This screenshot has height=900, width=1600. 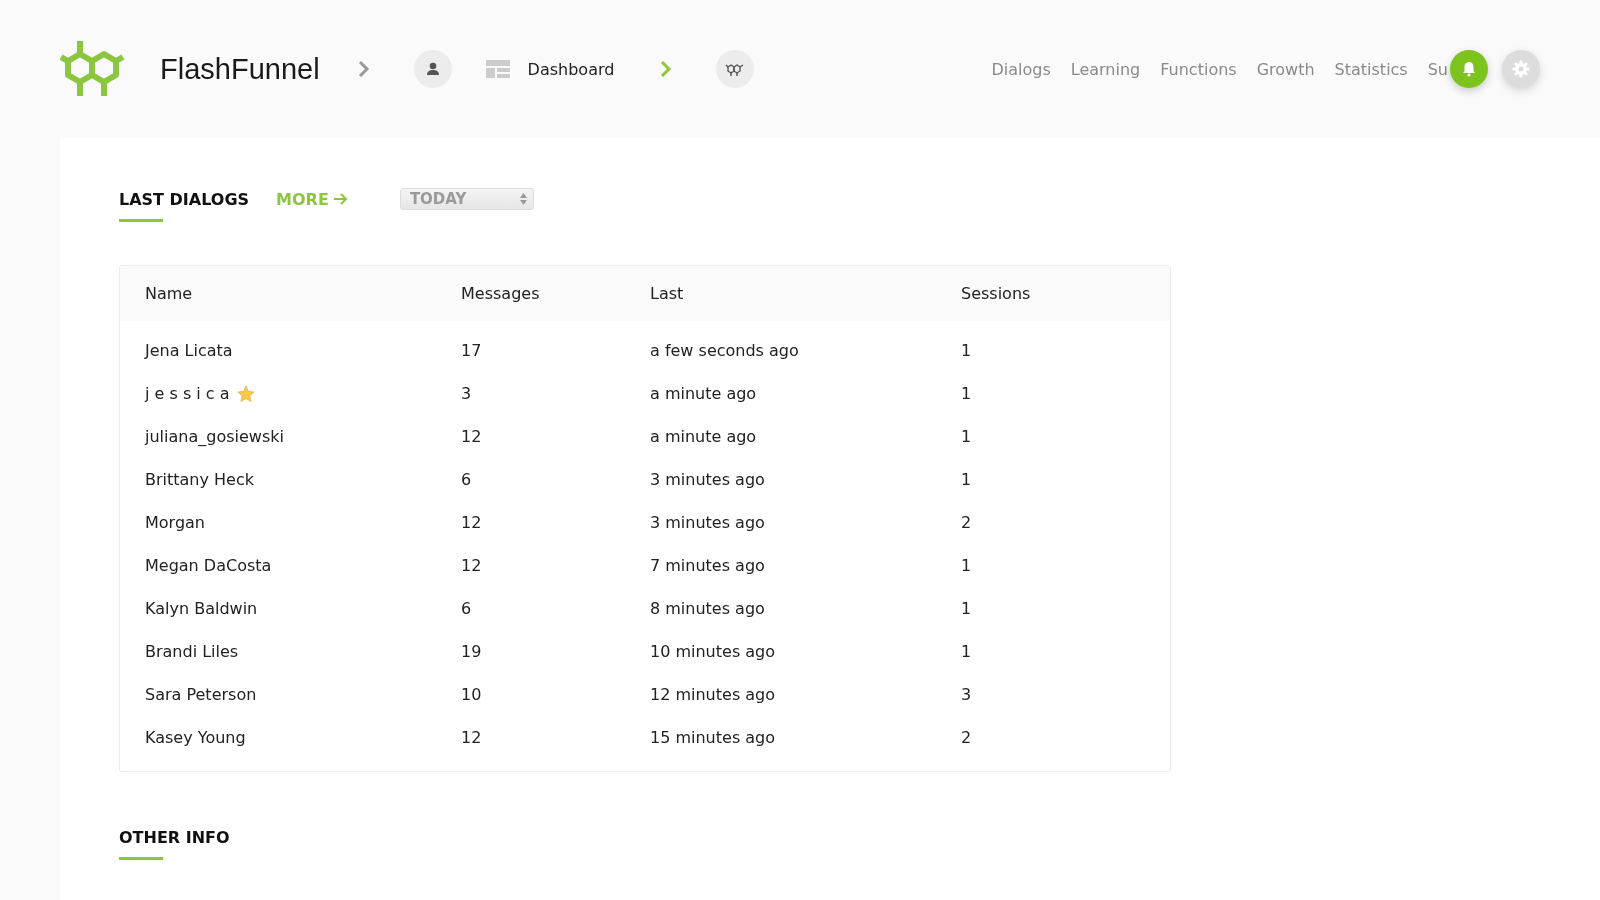 I want to click on range-select: TODAY, so click(x=466, y=199).